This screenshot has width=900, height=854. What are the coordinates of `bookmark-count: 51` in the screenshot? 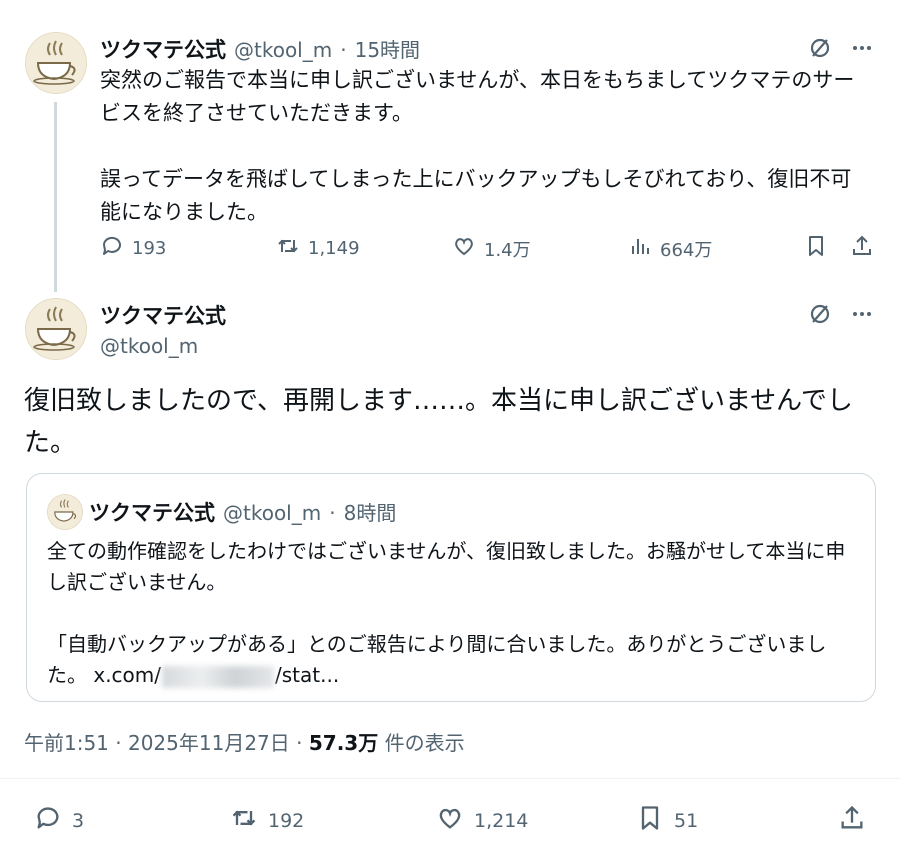 It's located at (686, 820).